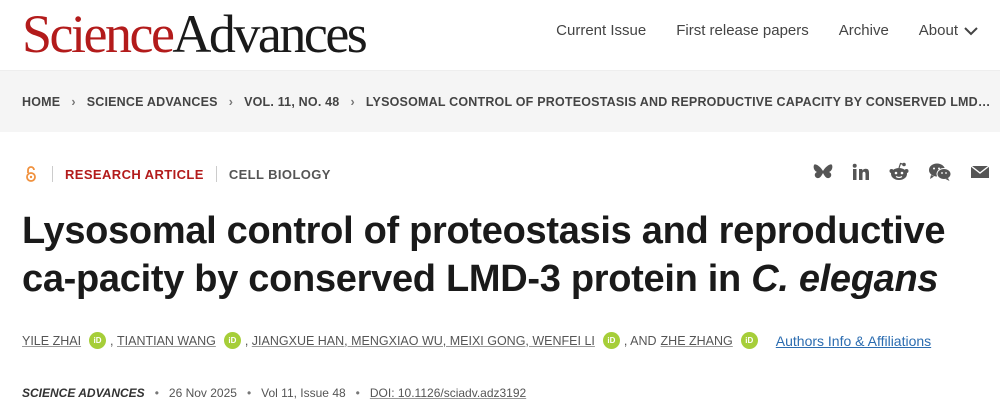 This screenshot has width=1000, height=403. What do you see at coordinates (697, 341) in the screenshot?
I see `author-link: ZHE ZHANG` at bounding box center [697, 341].